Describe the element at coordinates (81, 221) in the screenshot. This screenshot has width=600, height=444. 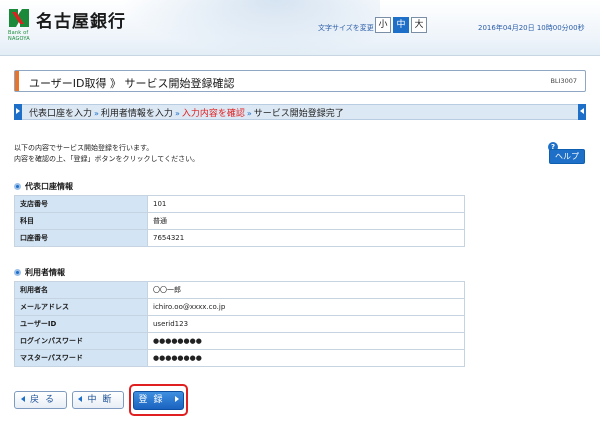
I see `account-type-label: 科目` at that location.